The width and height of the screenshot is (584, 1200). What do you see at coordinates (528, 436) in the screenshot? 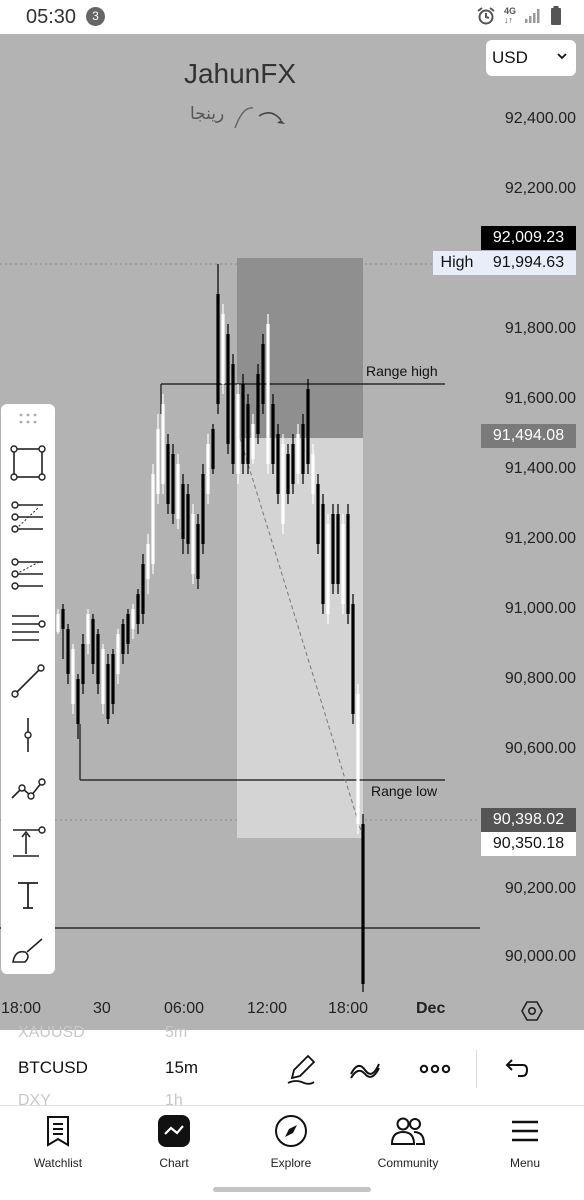
I see `zone-price-tag: 91,494.08` at bounding box center [528, 436].